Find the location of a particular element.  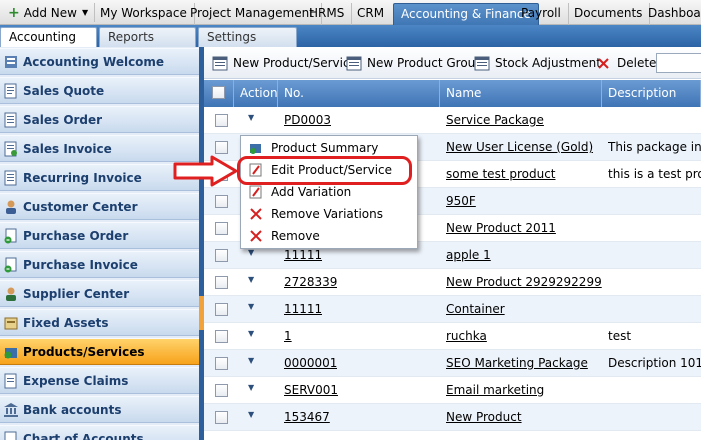

tab-reports: Reports is located at coordinates (147, 37).